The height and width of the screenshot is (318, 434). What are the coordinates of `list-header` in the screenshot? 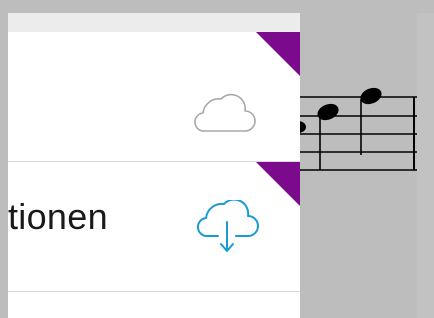 It's located at (154, 22).